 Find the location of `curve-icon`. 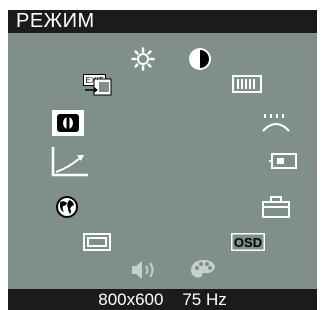

curve-icon is located at coordinates (69, 162).